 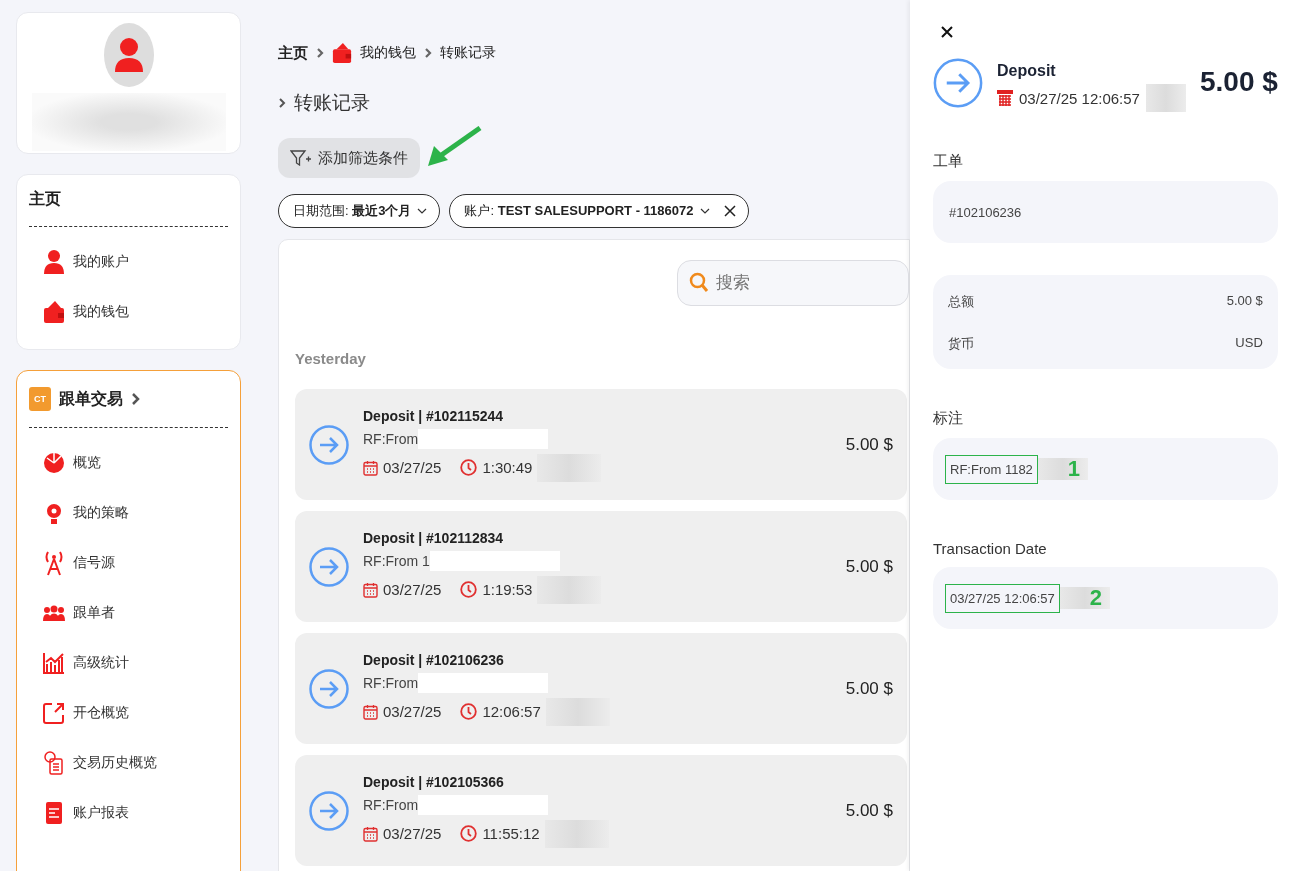 What do you see at coordinates (40, 399) in the screenshot?
I see `copy-trading-logo: CT` at bounding box center [40, 399].